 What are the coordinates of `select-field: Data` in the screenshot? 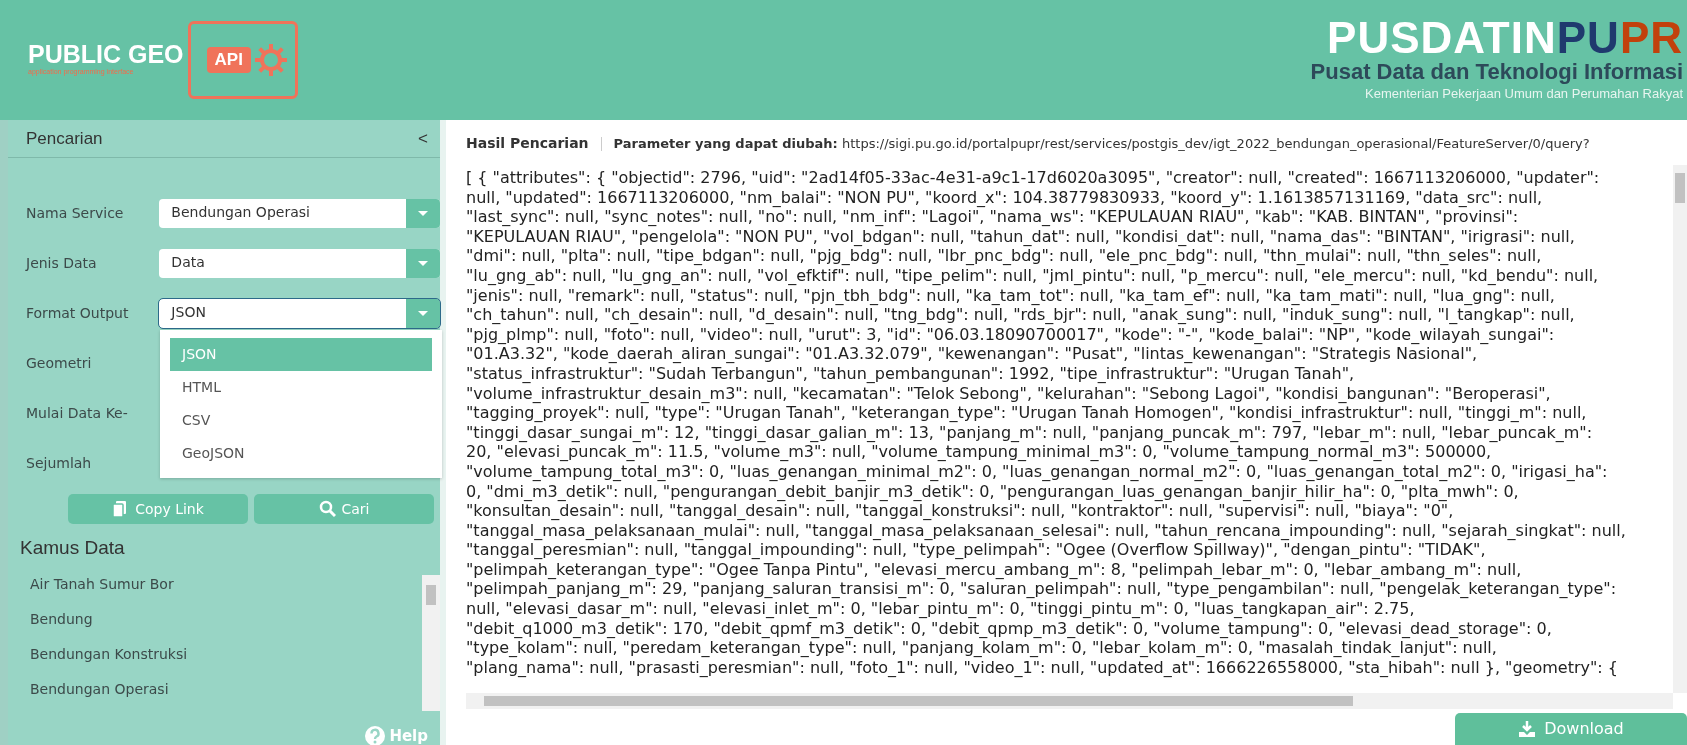 It's located at (299, 263).